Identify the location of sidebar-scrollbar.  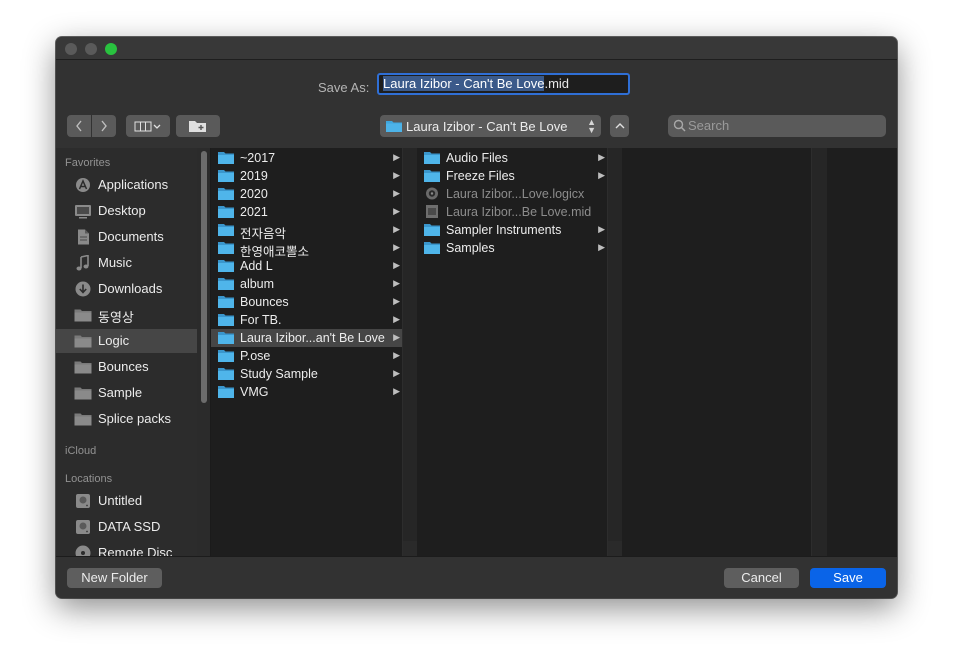
(204, 352).